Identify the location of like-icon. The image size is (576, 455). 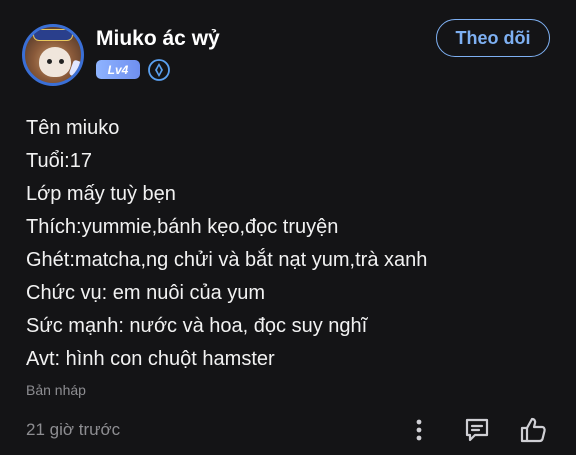
(533, 430).